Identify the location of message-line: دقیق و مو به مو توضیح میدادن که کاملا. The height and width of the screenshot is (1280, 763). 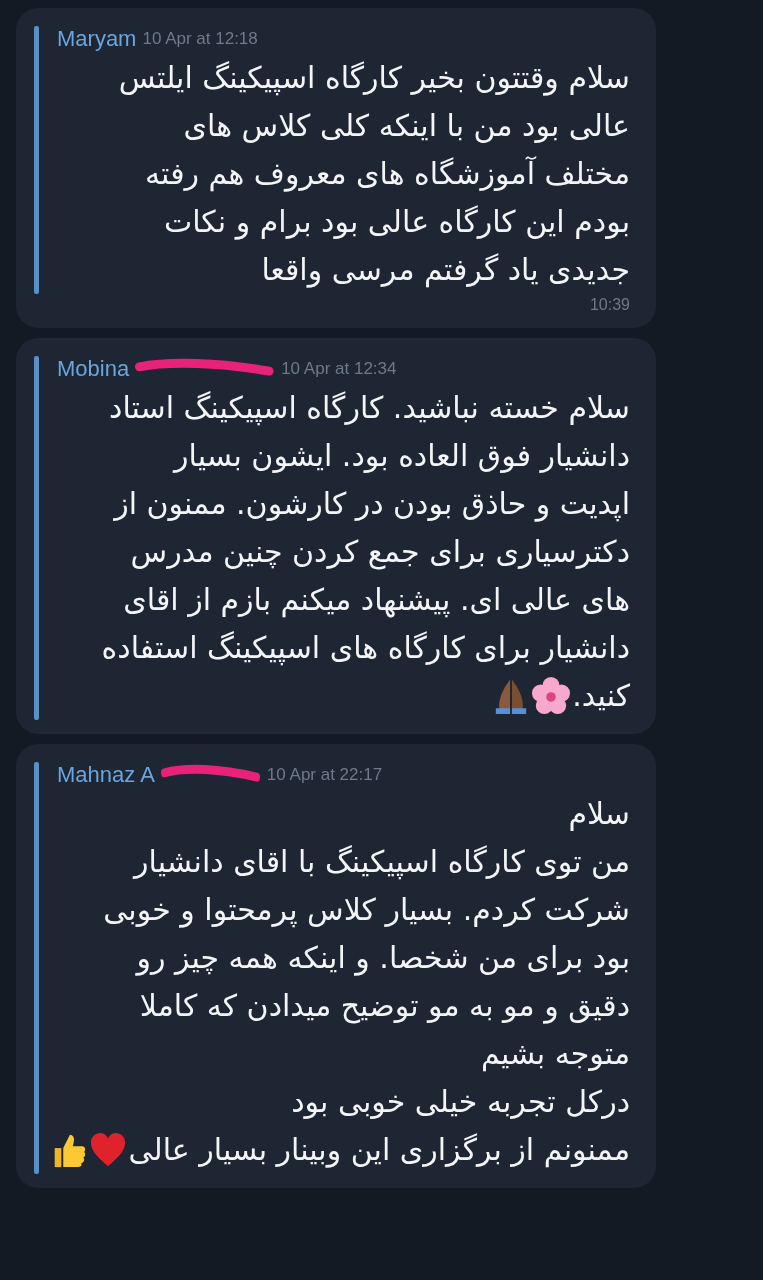
(384, 1006).